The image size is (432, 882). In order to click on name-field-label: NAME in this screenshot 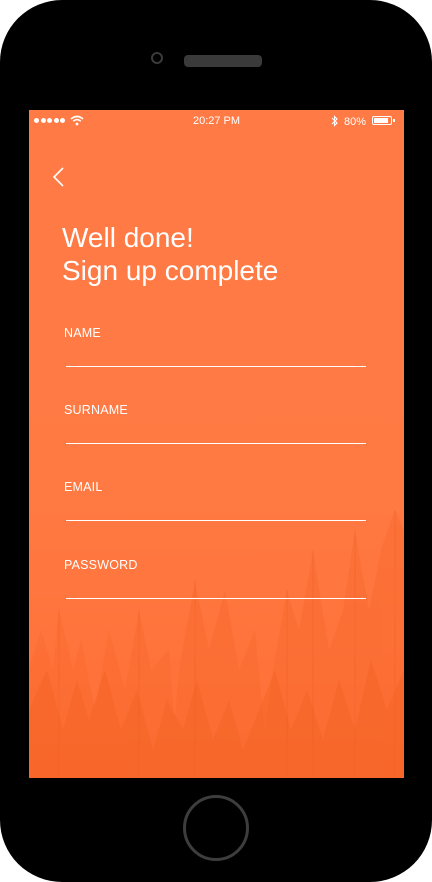, I will do `click(82, 333)`.